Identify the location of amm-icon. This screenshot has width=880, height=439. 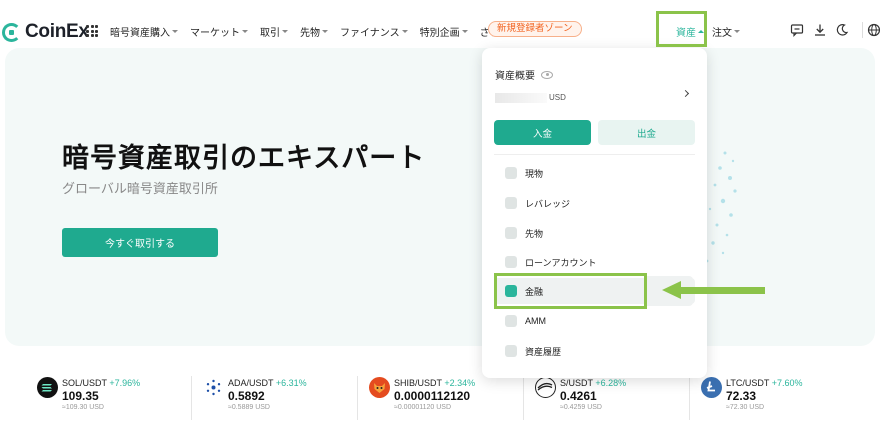
(511, 321).